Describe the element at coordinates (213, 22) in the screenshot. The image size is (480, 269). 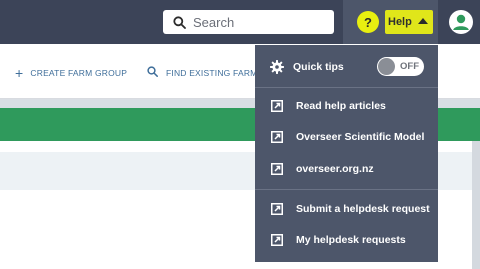
I see `search-input: Search` at that location.